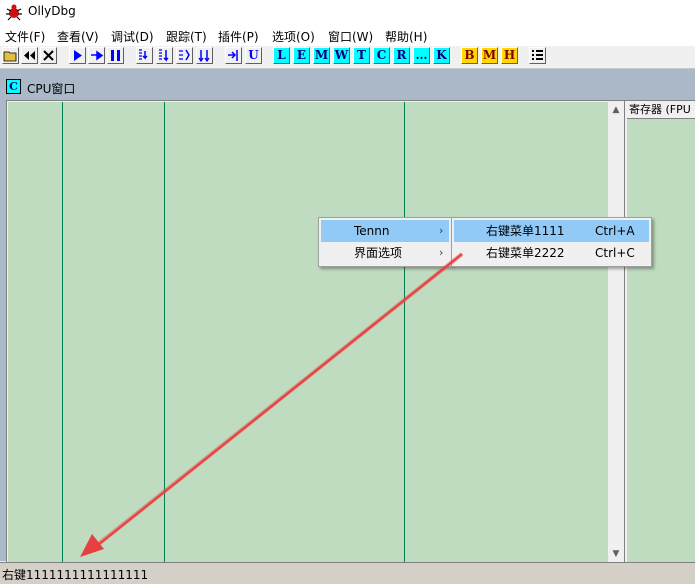 The height and width of the screenshot is (584, 695). What do you see at coordinates (164, 55) in the screenshot?
I see `step-over-icon` at bounding box center [164, 55].